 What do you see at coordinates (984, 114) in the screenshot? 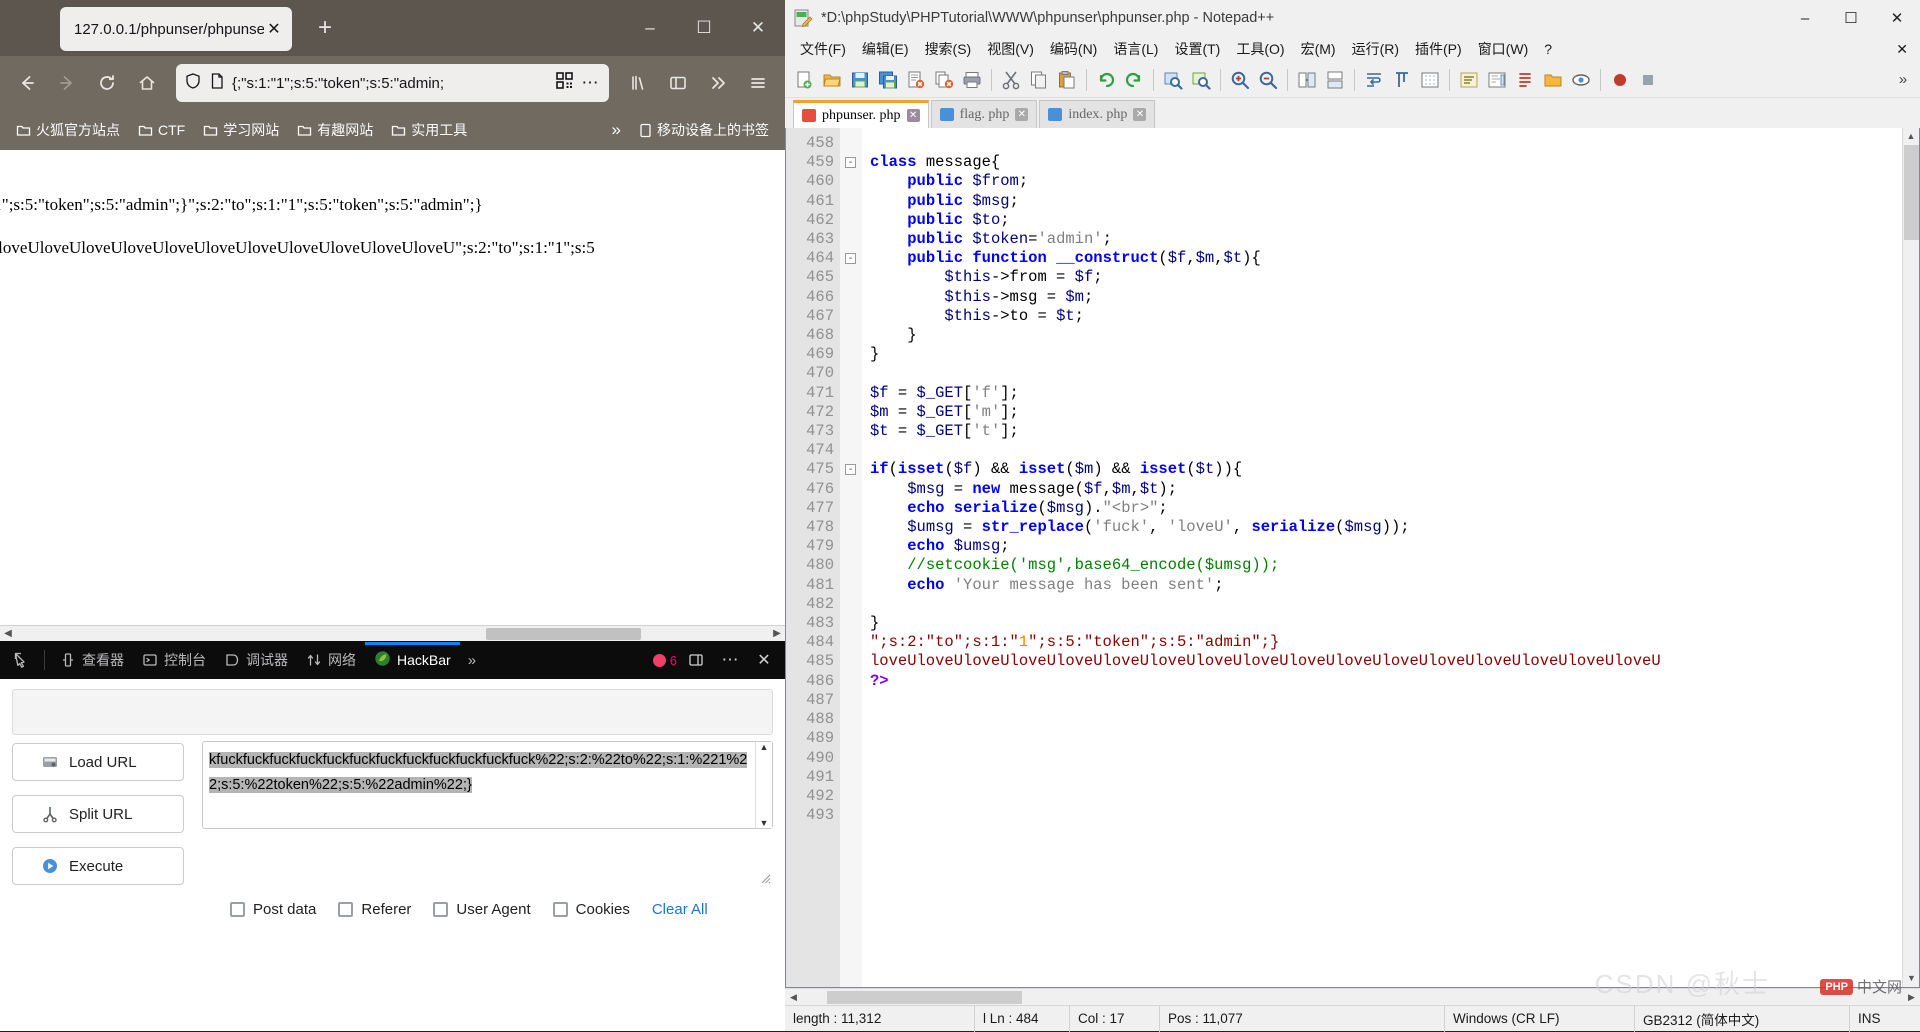
I see `notepad-tab-flag: flag. php ✕` at bounding box center [984, 114].